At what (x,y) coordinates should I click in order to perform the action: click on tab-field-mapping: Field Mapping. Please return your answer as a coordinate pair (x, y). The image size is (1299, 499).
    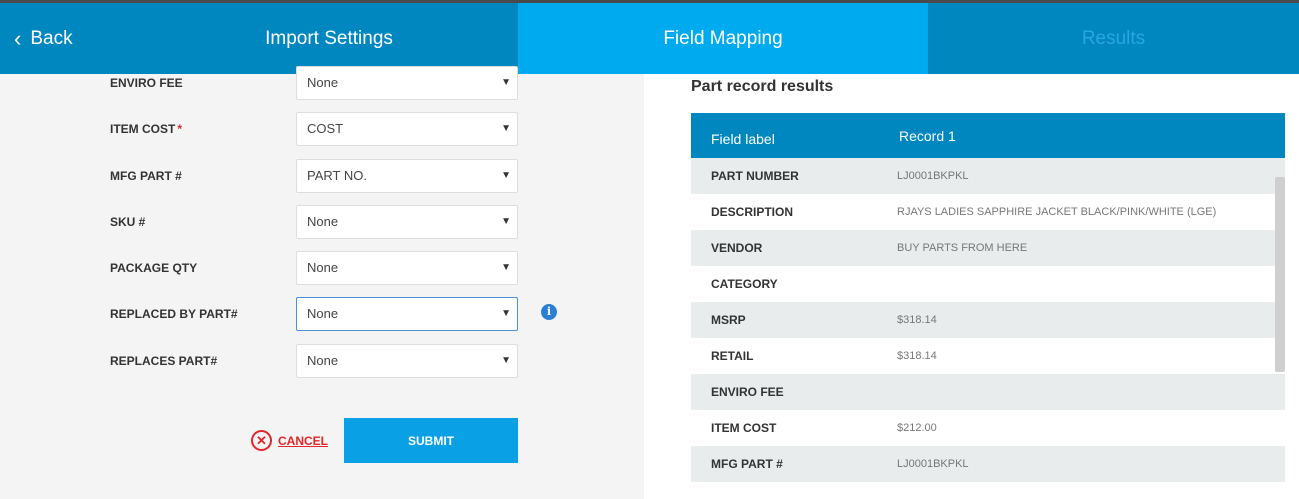
    Looking at the image, I should click on (723, 38).